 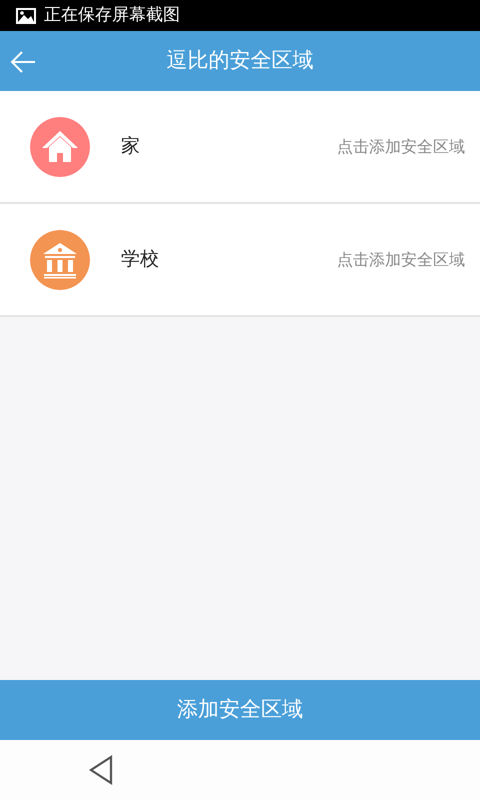 What do you see at coordinates (130, 147) in the screenshot?
I see `zone-name: 家` at bounding box center [130, 147].